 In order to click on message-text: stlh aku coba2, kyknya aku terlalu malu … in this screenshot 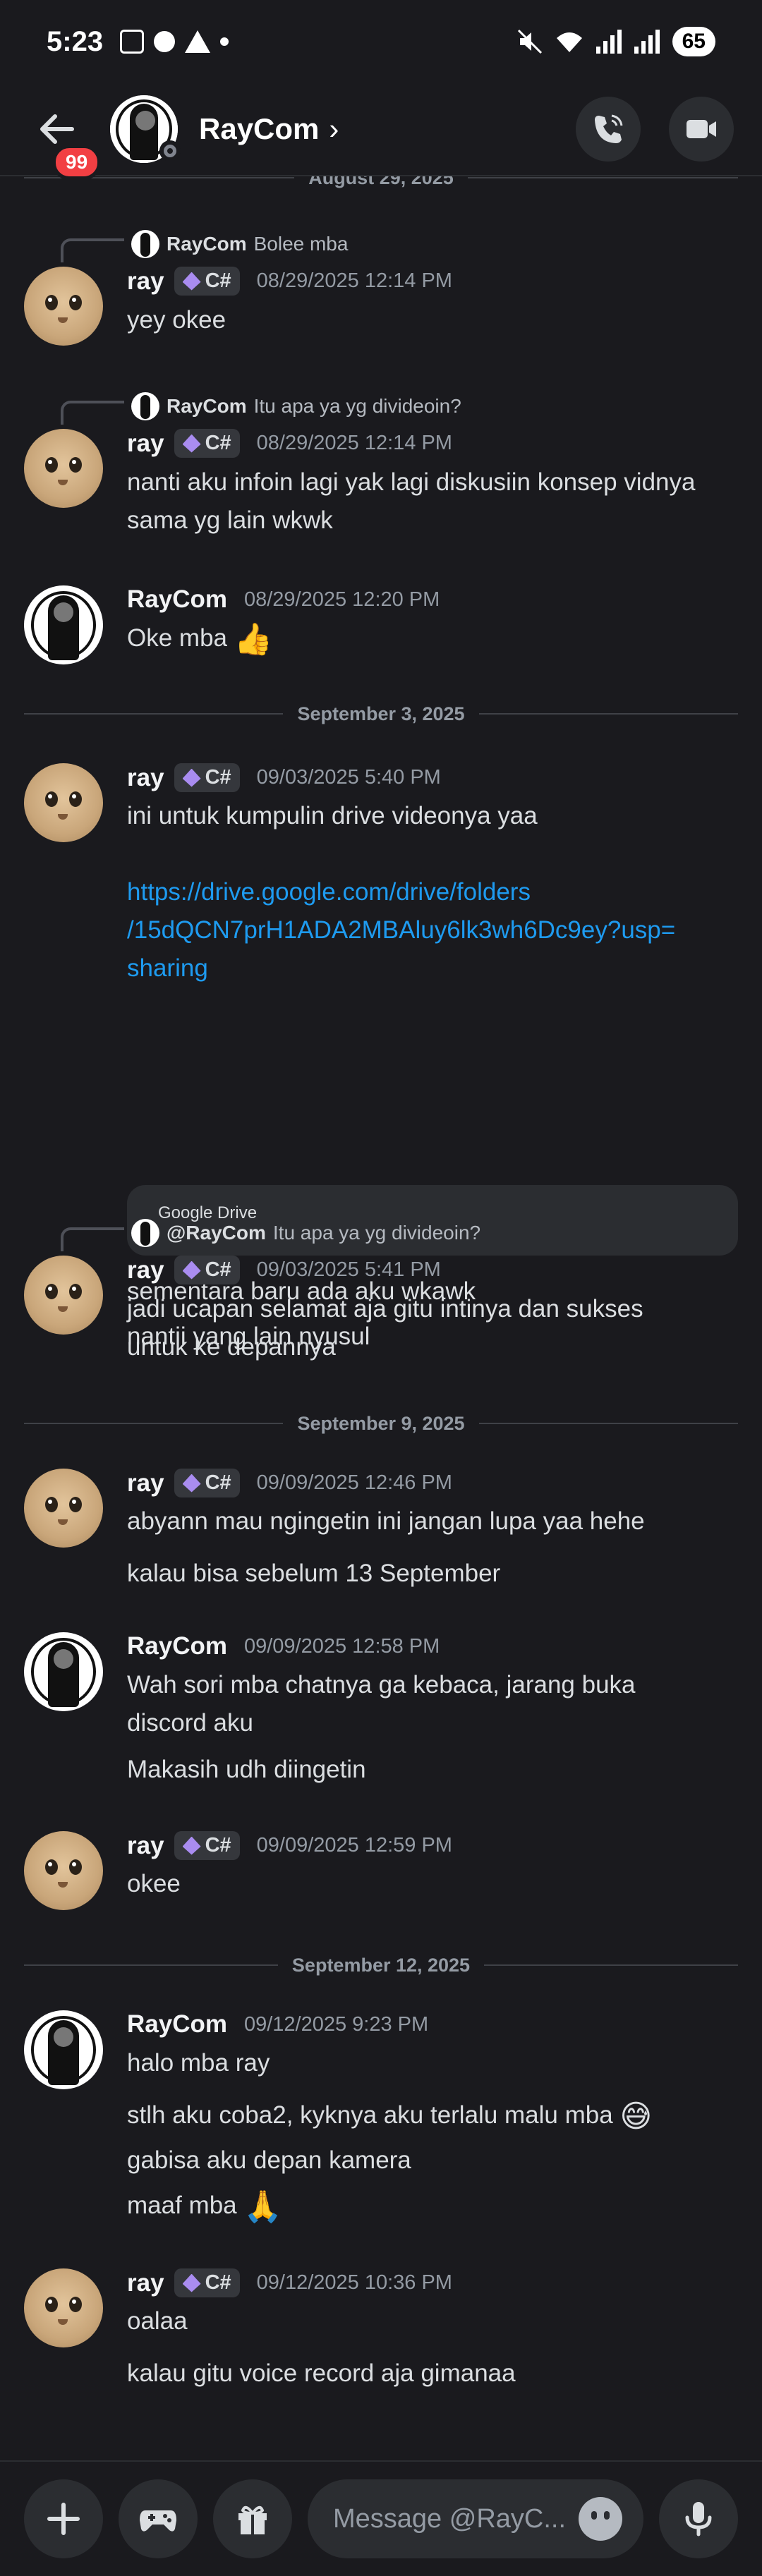, I will do `click(434, 2116)`.